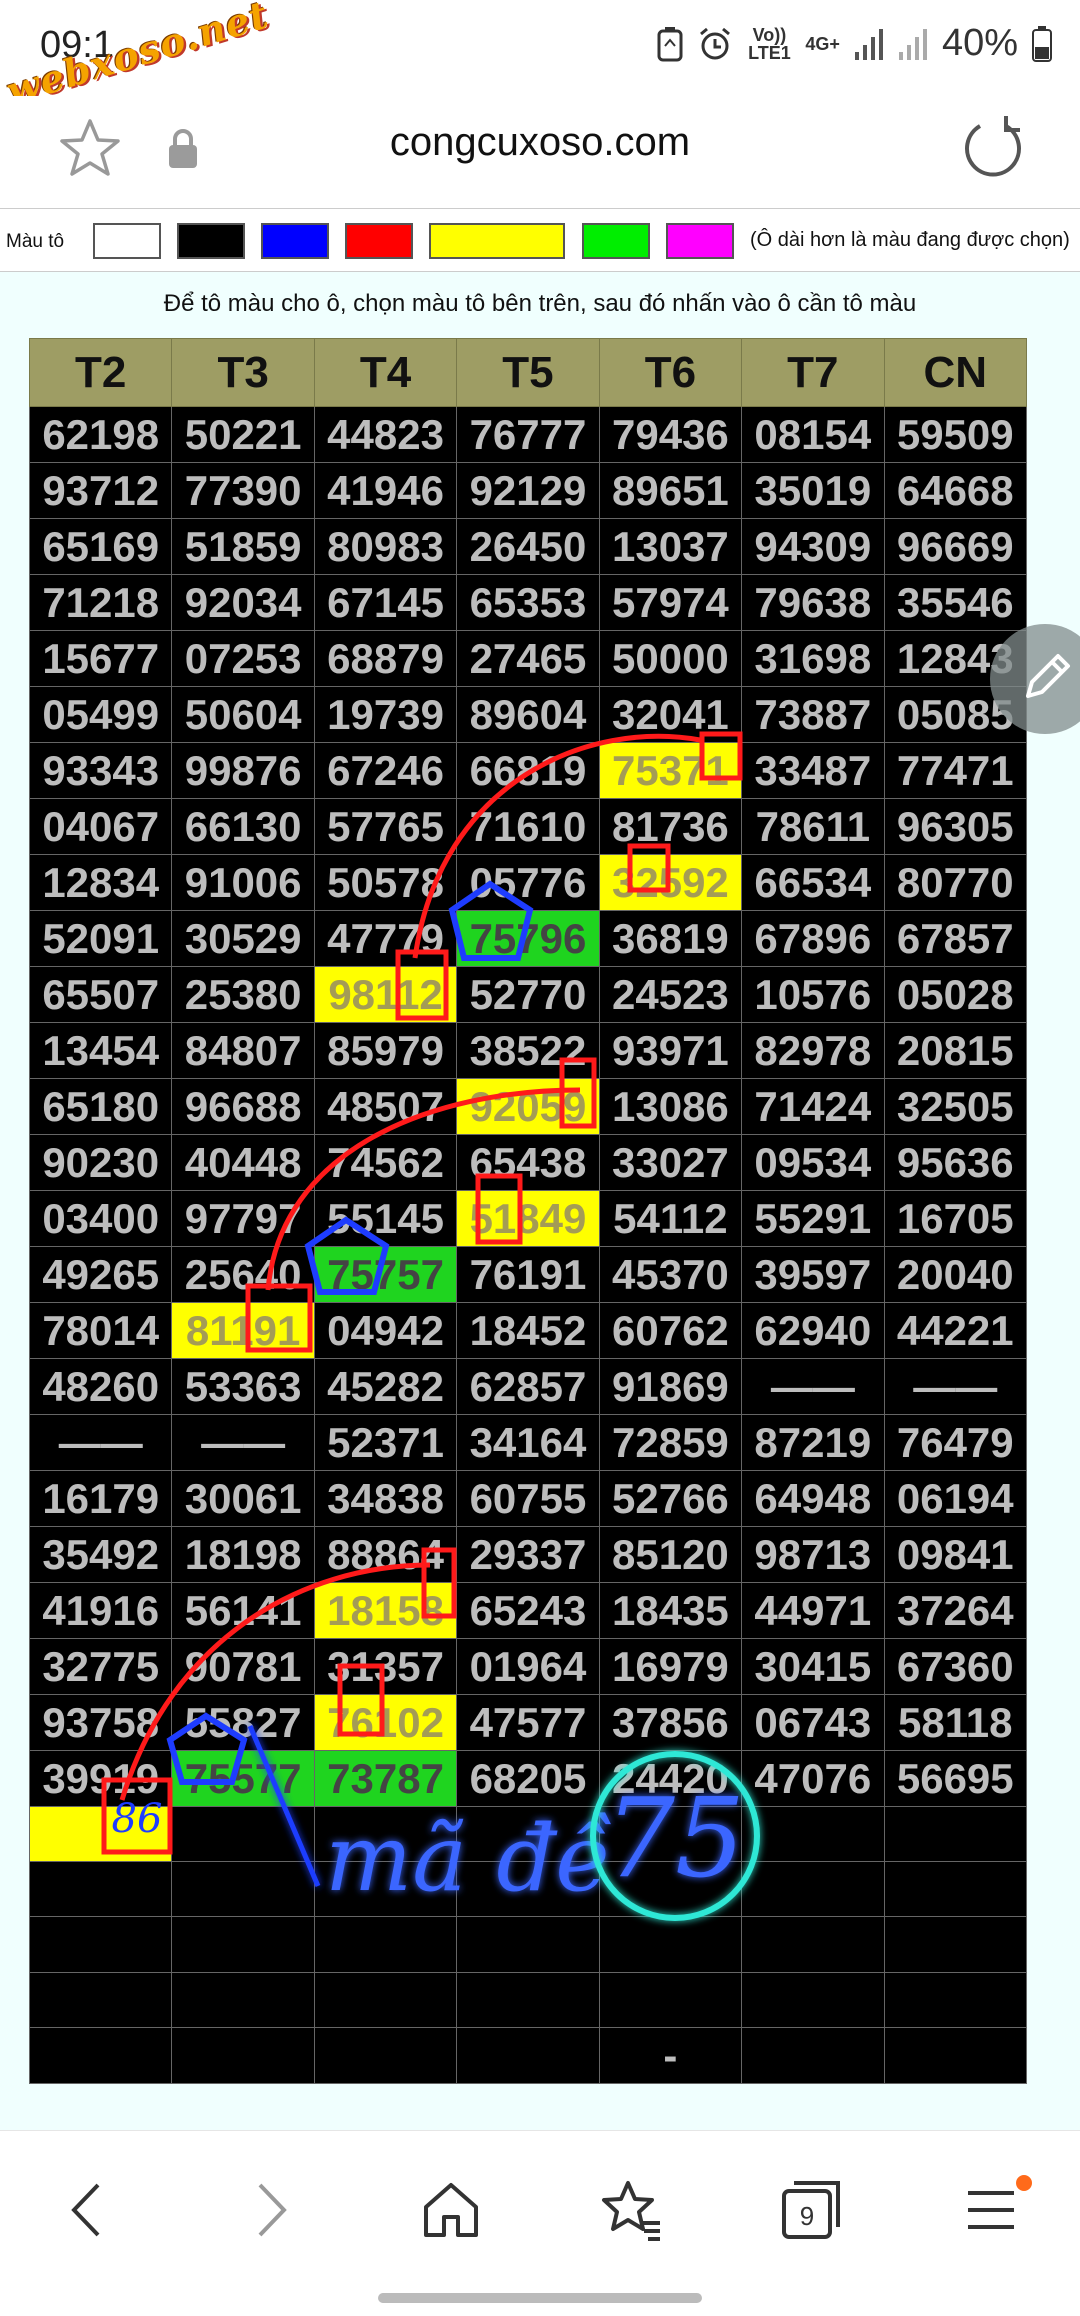 This screenshot has height=2316, width=1080. Describe the element at coordinates (813, 1330) in the screenshot. I see `table-cell: 62940` at that location.